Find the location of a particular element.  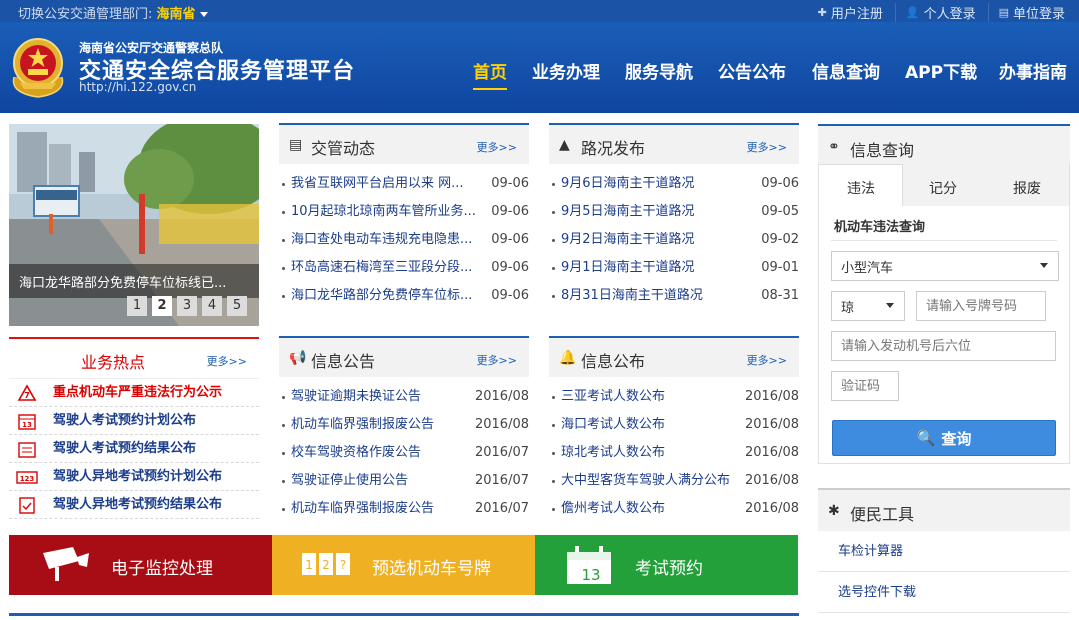

list-item: 13 驾驶人考试预约计划公布 is located at coordinates (134, 421).